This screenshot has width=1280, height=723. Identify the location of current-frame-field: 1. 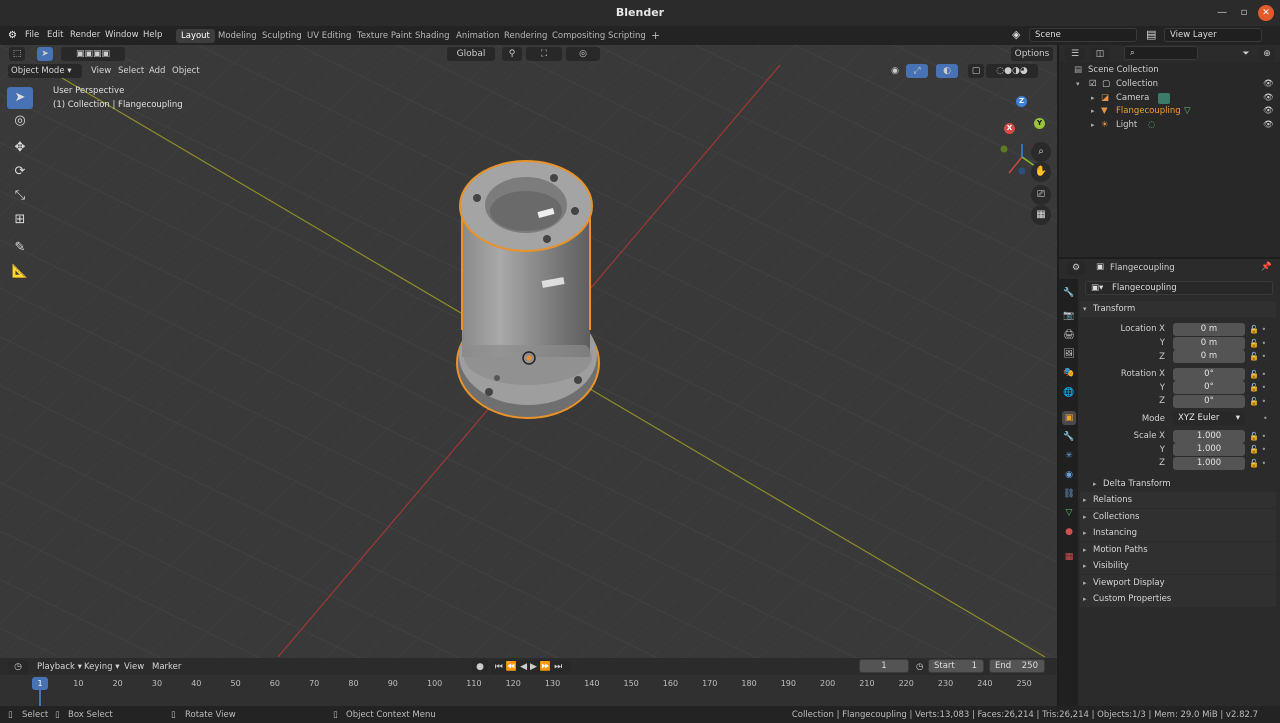
(884, 666).